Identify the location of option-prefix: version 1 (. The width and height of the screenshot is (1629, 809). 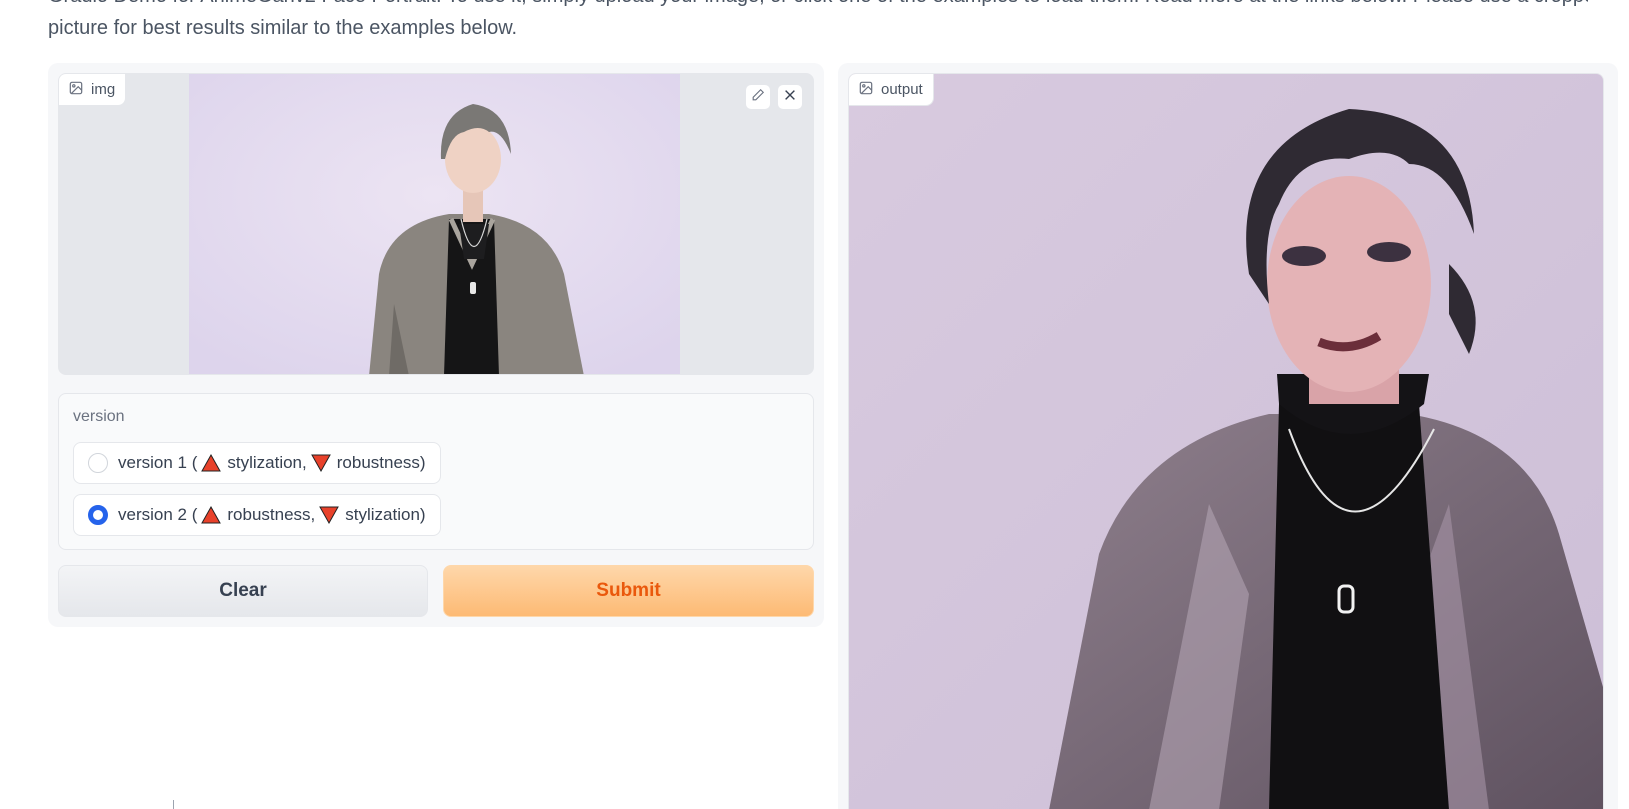
(158, 462).